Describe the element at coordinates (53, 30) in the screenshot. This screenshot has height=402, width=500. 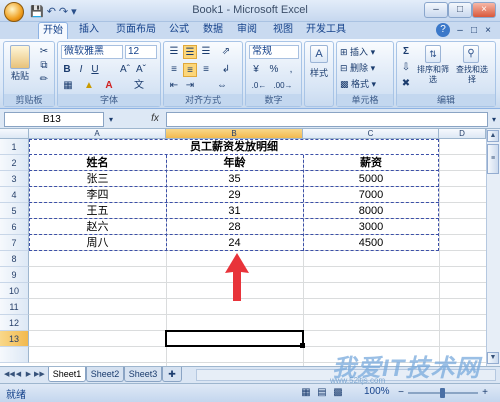
I see `tab-home: 开始` at that location.